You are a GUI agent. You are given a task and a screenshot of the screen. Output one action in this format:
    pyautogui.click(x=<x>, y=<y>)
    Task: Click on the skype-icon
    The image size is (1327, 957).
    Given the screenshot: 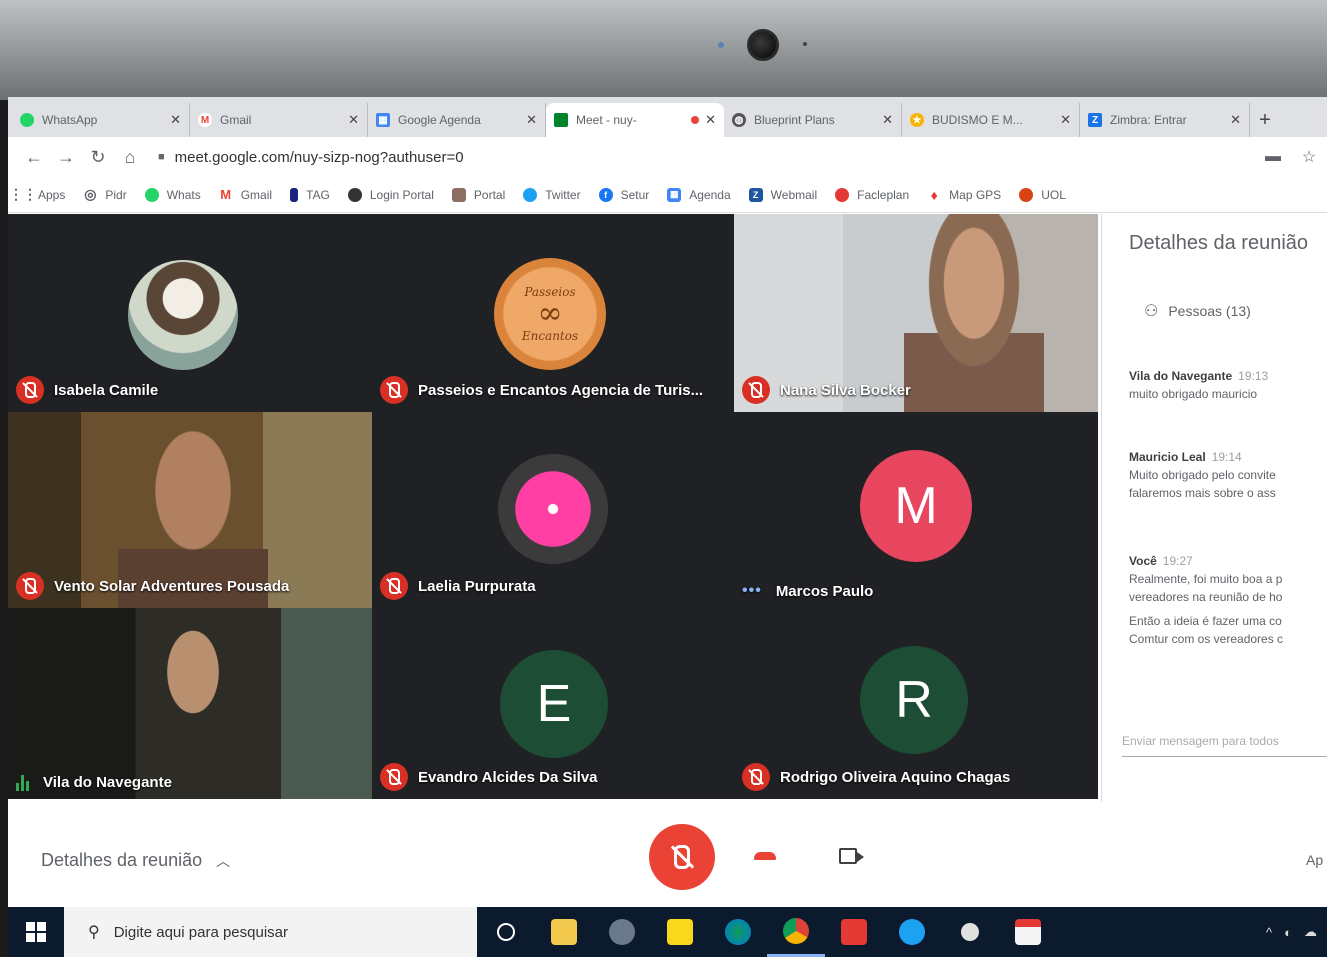 What is the action you would take?
    pyautogui.click(x=912, y=932)
    